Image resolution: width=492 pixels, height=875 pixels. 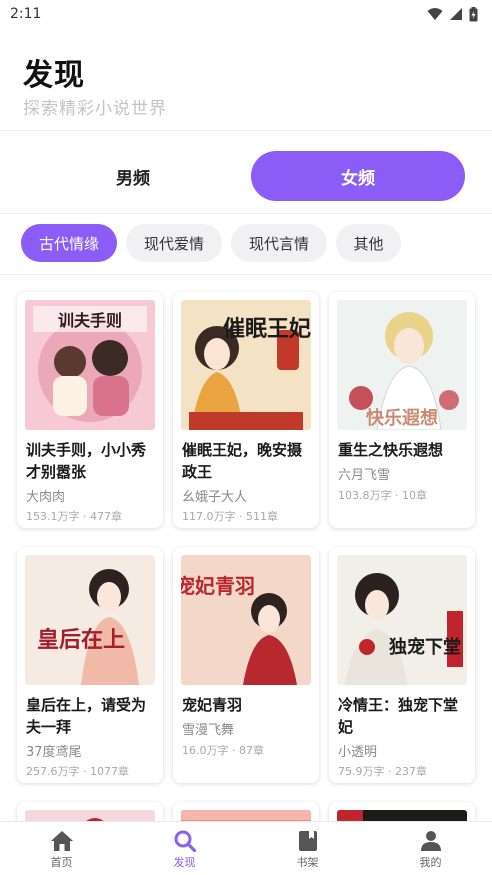 I want to click on book-title: 重生之快乐遐想, so click(x=391, y=450).